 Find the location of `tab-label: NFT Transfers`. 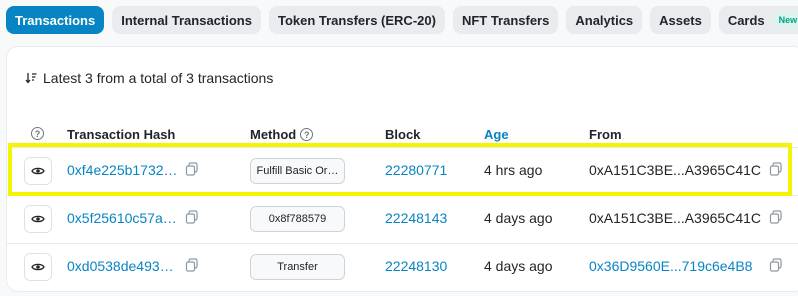

tab-label: NFT Transfers is located at coordinates (505, 20).